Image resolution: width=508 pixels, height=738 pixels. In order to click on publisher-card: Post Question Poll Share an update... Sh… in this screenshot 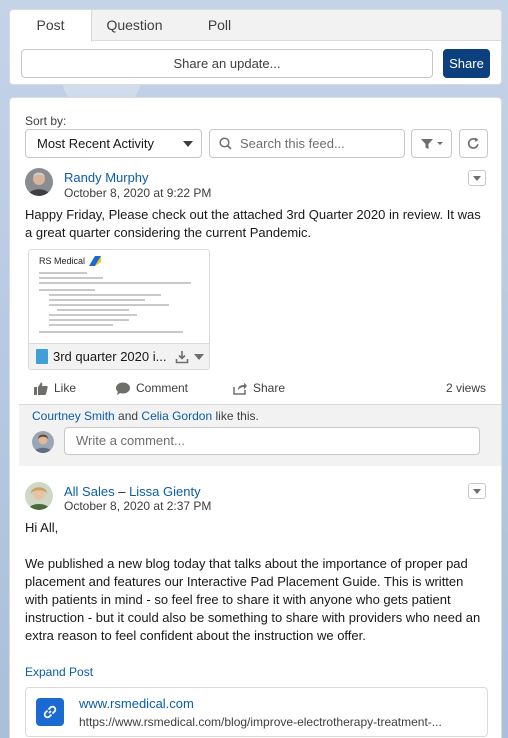, I will do `click(255, 47)`.